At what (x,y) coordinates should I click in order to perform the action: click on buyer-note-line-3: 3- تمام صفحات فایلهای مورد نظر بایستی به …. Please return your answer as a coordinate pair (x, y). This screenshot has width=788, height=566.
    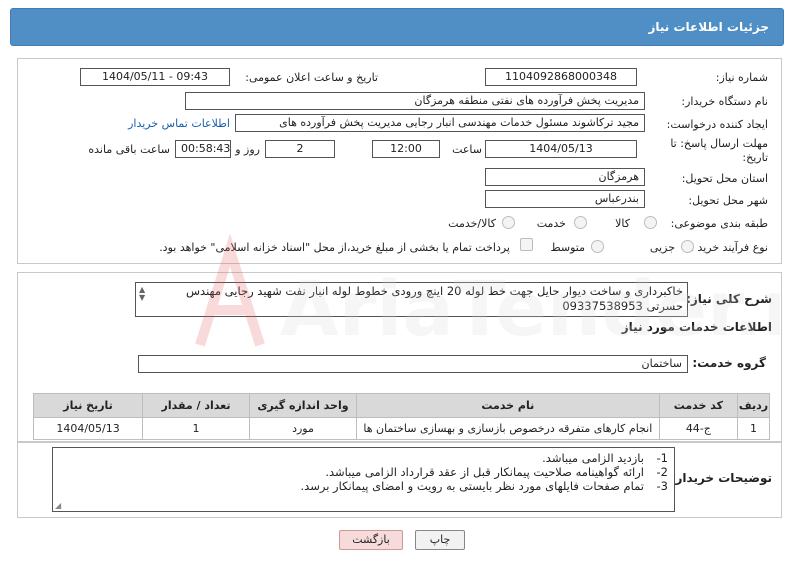
    Looking at the image, I should click on (484, 486).